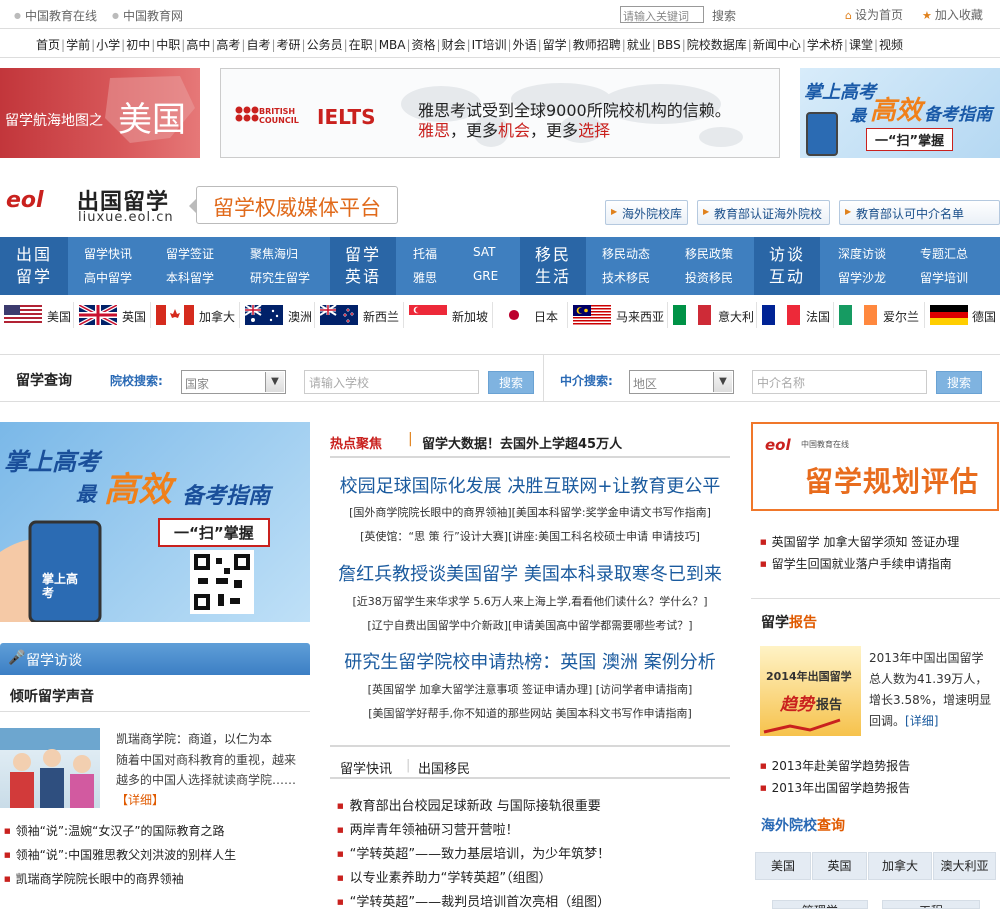  What do you see at coordinates (425, 253) in the screenshot?
I see `cat-sub-link: 托福` at bounding box center [425, 253].